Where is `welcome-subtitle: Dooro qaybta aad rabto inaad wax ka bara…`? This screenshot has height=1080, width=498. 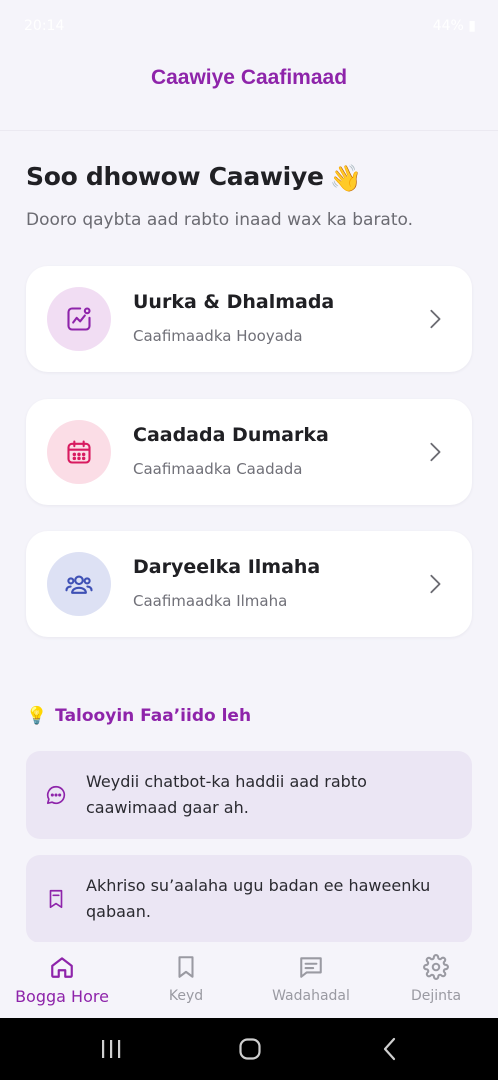 welcome-subtitle: Dooro qaybta aad rabto inaad wax ka bara… is located at coordinates (220, 220).